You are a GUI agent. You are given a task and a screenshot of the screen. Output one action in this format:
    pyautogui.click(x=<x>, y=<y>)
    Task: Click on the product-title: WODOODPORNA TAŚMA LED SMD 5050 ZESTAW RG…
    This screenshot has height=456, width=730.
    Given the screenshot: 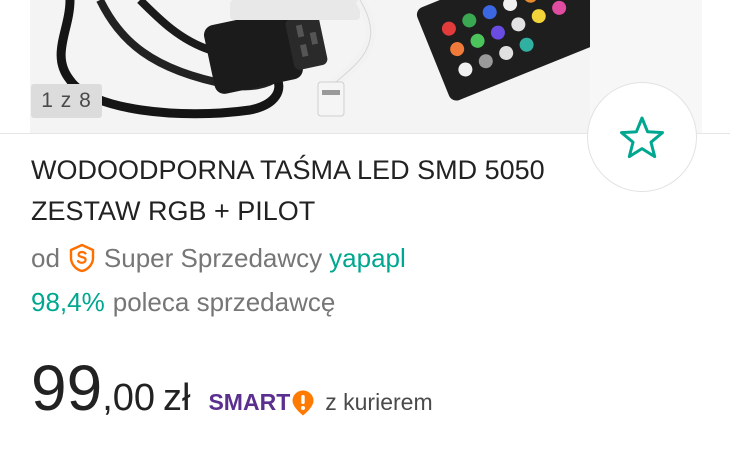 What is the action you would take?
    pyautogui.click(x=288, y=190)
    